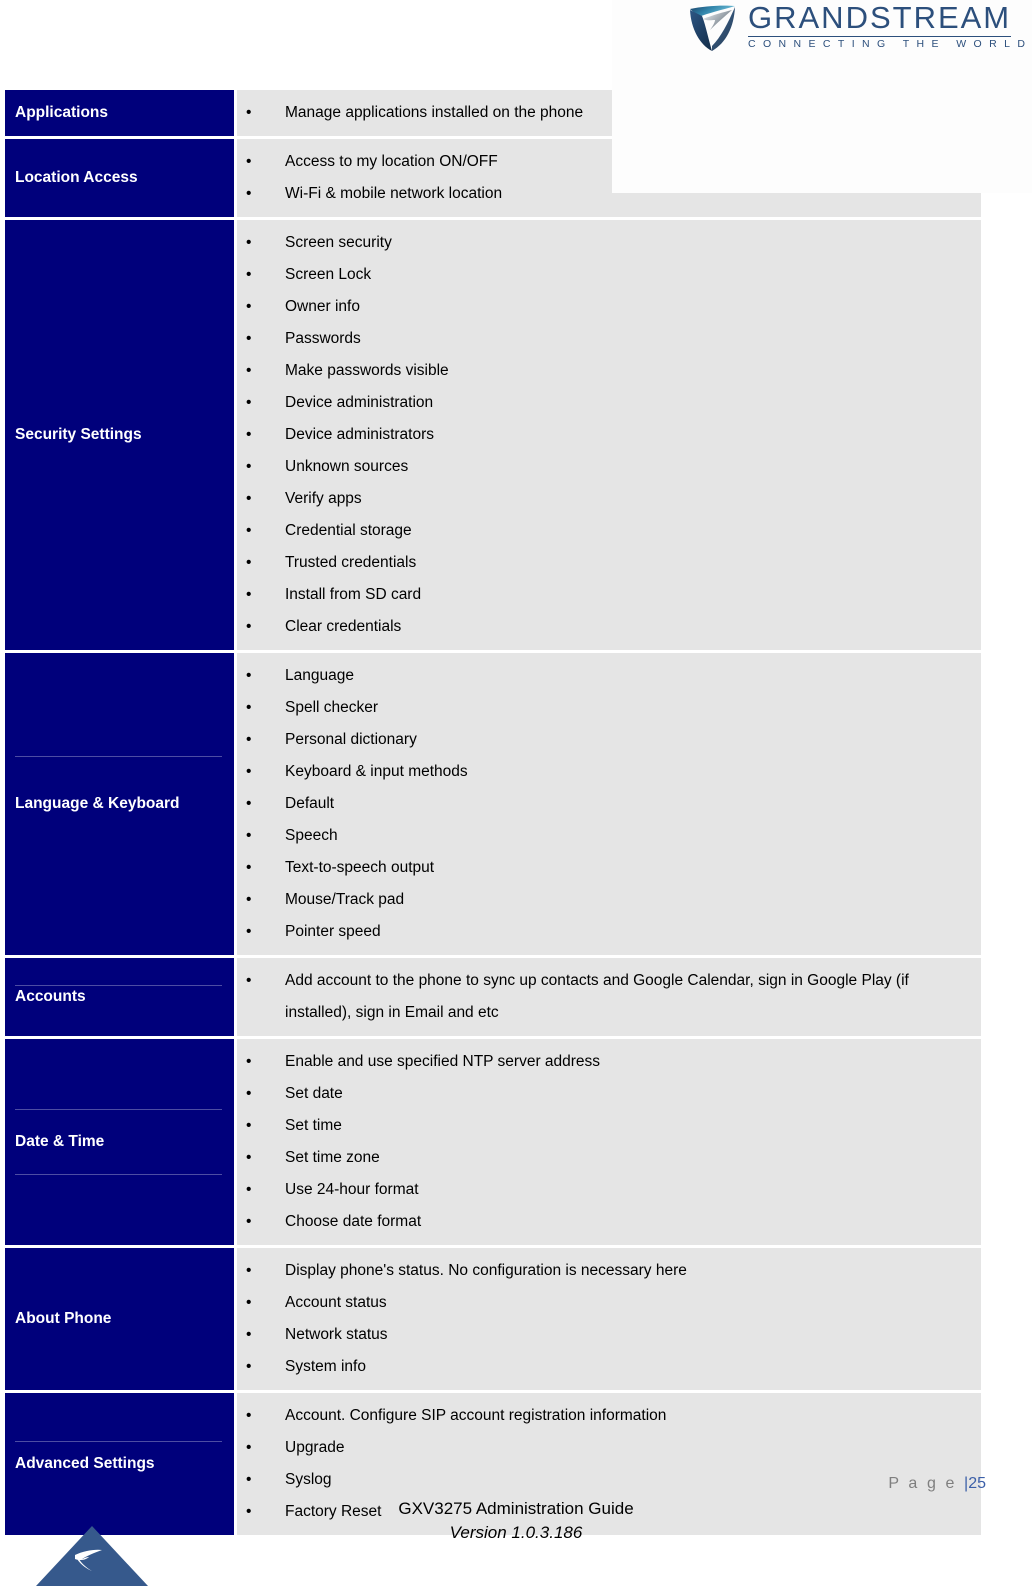 Image resolution: width=1032 pixels, height=1586 pixels. Describe the element at coordinates (352, 1189) in the screenshot. I see `list-item-label: Use 24-hour format` at that location.